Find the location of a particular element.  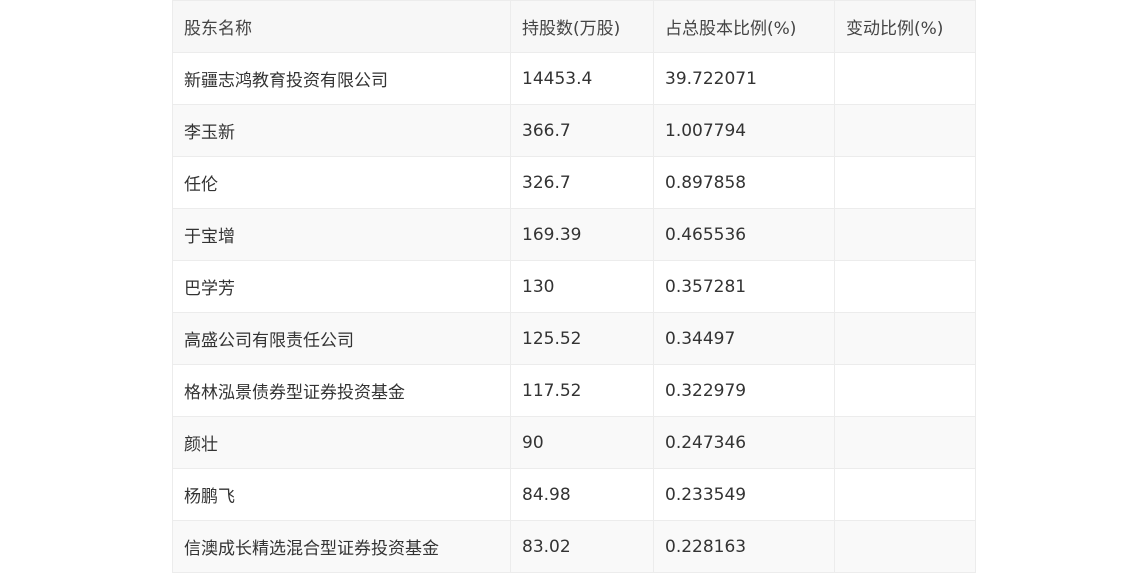

table-header-row: 股东名称 持股数(万股) 占总股本比例(%) 变动比例(%) is located at coordinates (574, 26).